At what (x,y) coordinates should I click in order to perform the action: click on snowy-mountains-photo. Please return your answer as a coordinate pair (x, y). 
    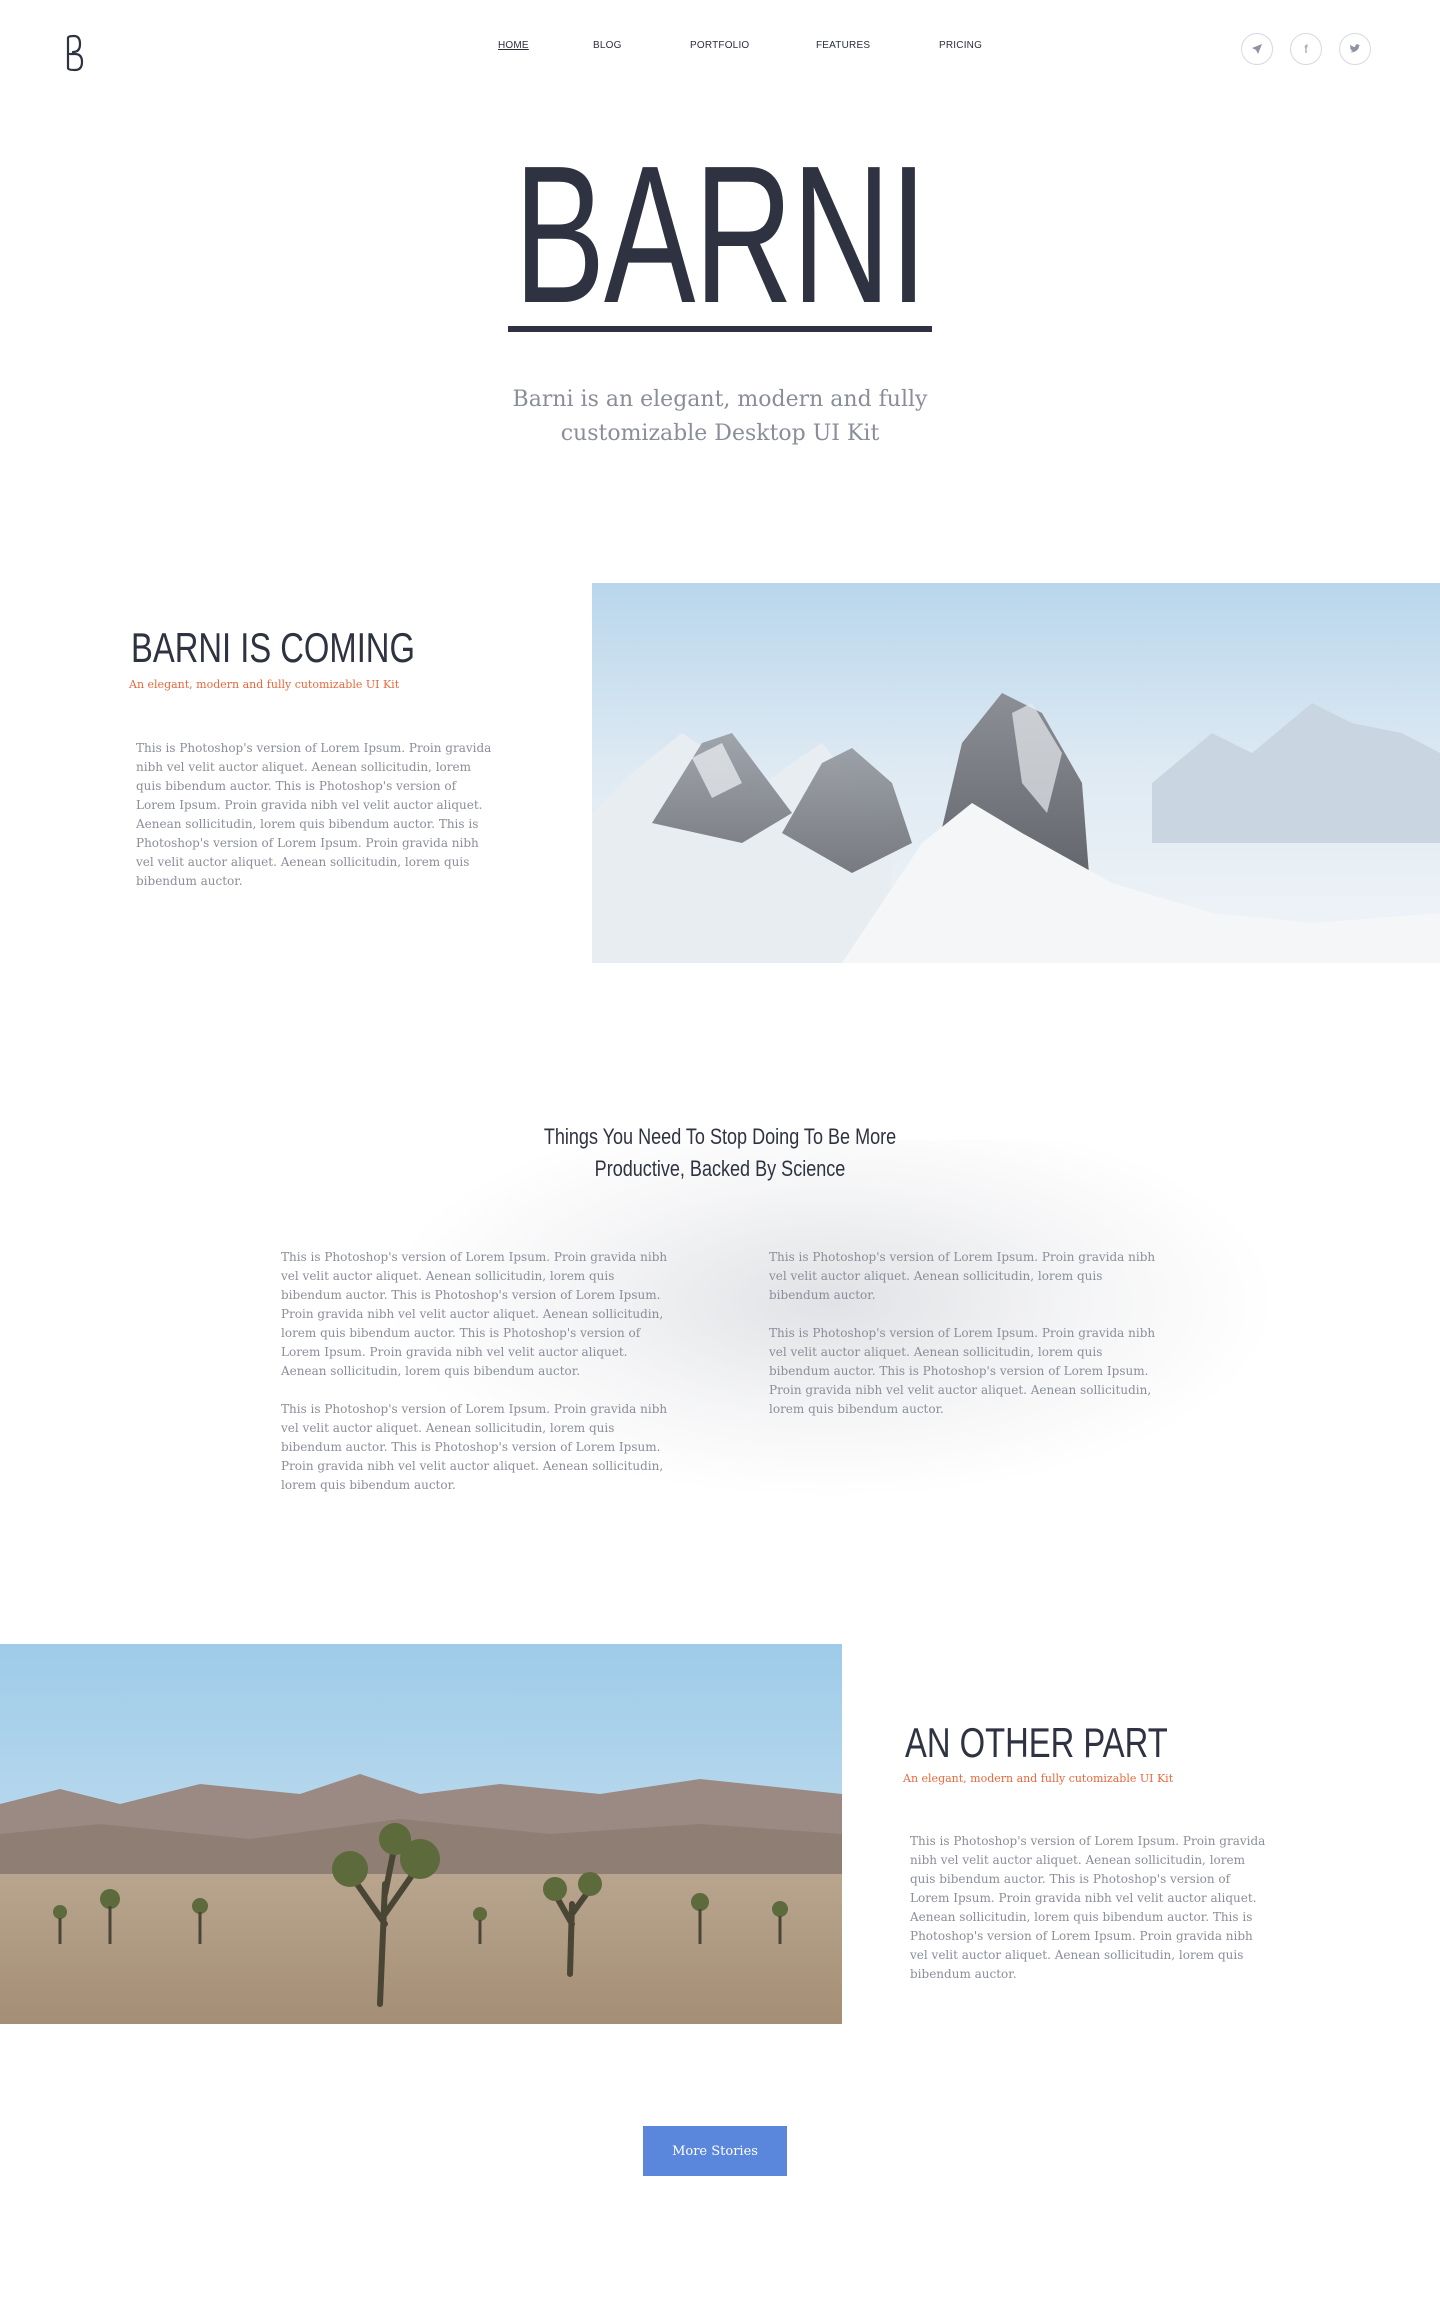
    Looking at the image, I should click on (1016, 773).